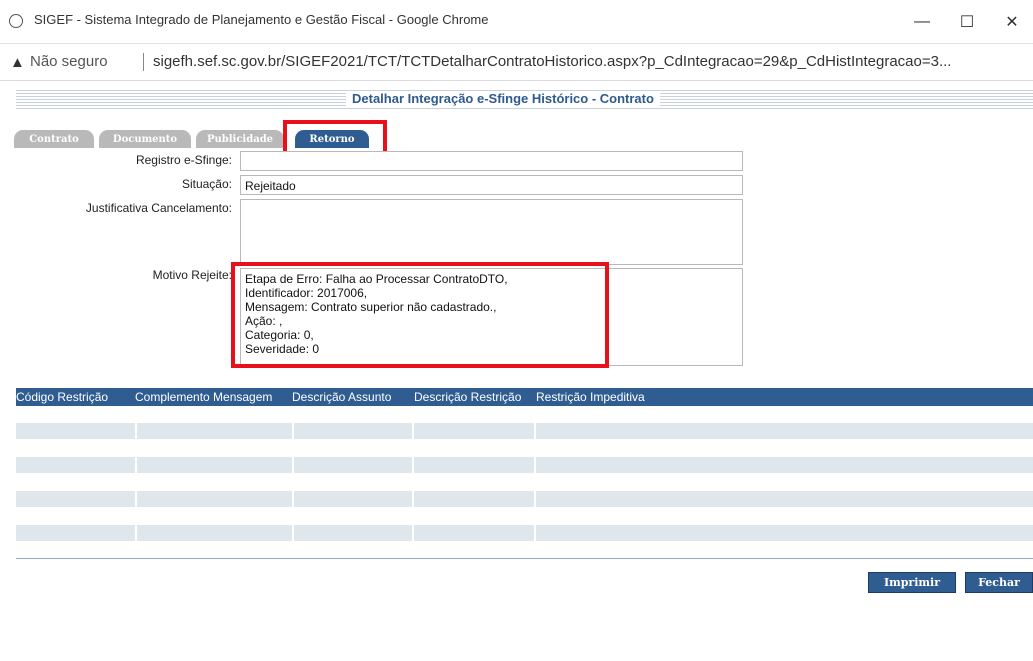 The width and height of the screenshot is (1033, 661). I want to click on column-header: Restrição Impeditiva, so click(590, 397).